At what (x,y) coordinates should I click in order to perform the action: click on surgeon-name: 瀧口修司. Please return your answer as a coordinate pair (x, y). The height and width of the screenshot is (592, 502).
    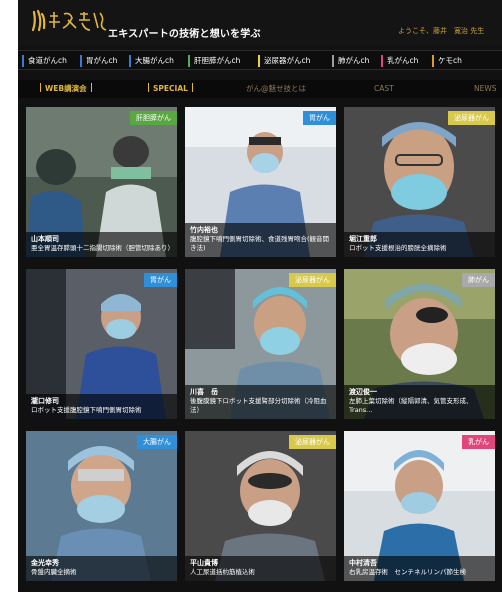
    Looking at the image, I should click on (45, 401).